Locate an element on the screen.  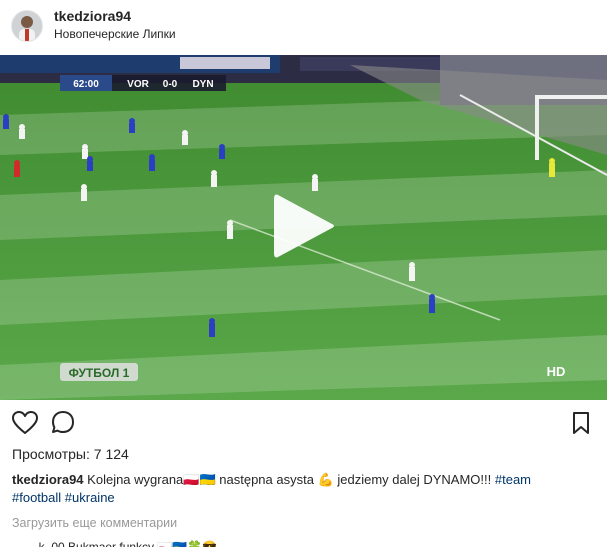
channel-logo: ФУТБОЛ 1 is located at coordinates (99, 372).